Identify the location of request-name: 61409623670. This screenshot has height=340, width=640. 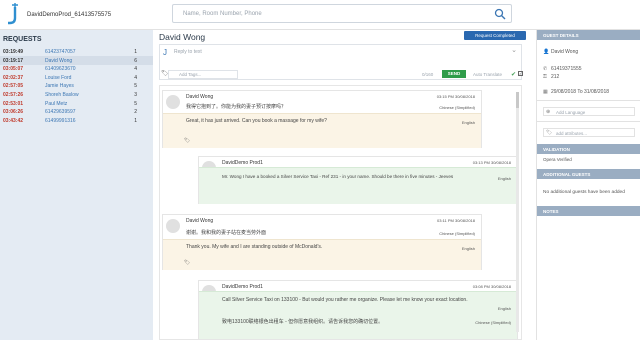
(60, 69).